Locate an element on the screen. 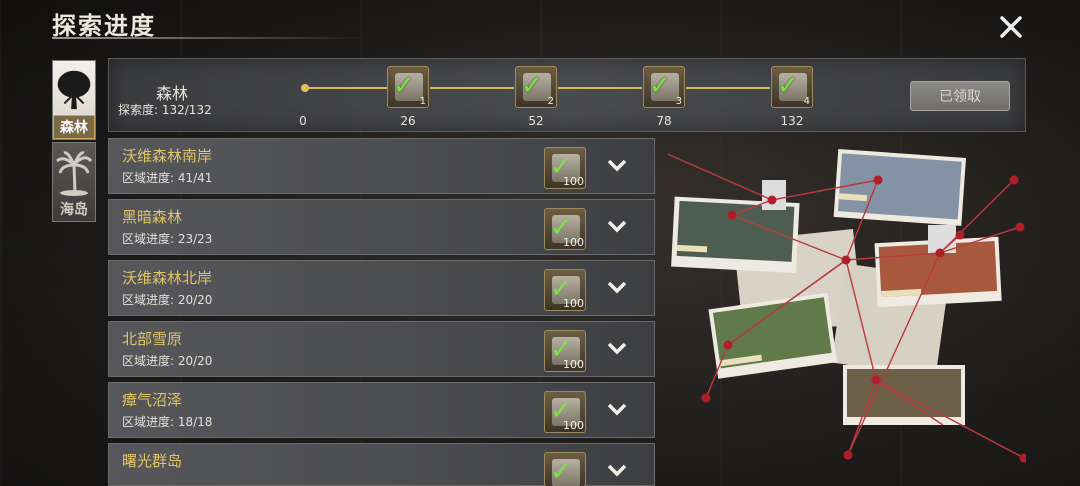 This screenshot has width=1080, height=486. progress-panel is located at coordinates (567, 95).